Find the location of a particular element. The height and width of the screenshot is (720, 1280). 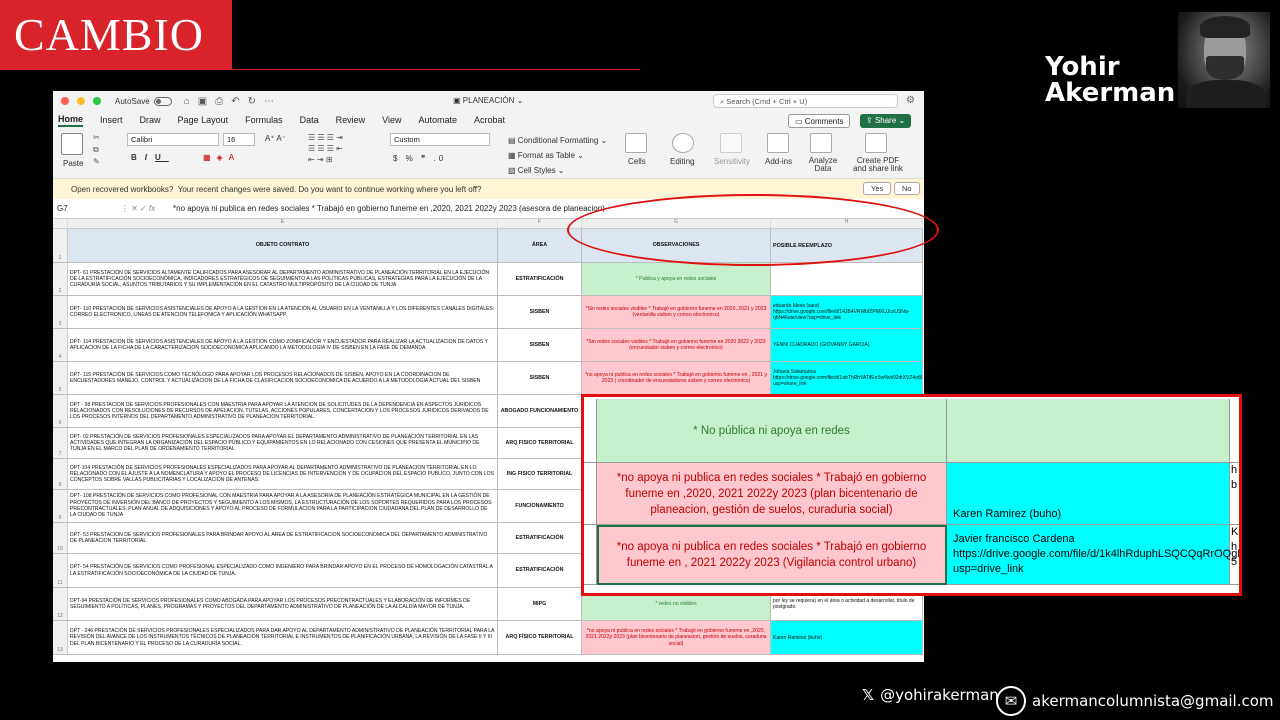

cell-area: ING FISICO TERRITORIAL is located at coordinates (540, 474).